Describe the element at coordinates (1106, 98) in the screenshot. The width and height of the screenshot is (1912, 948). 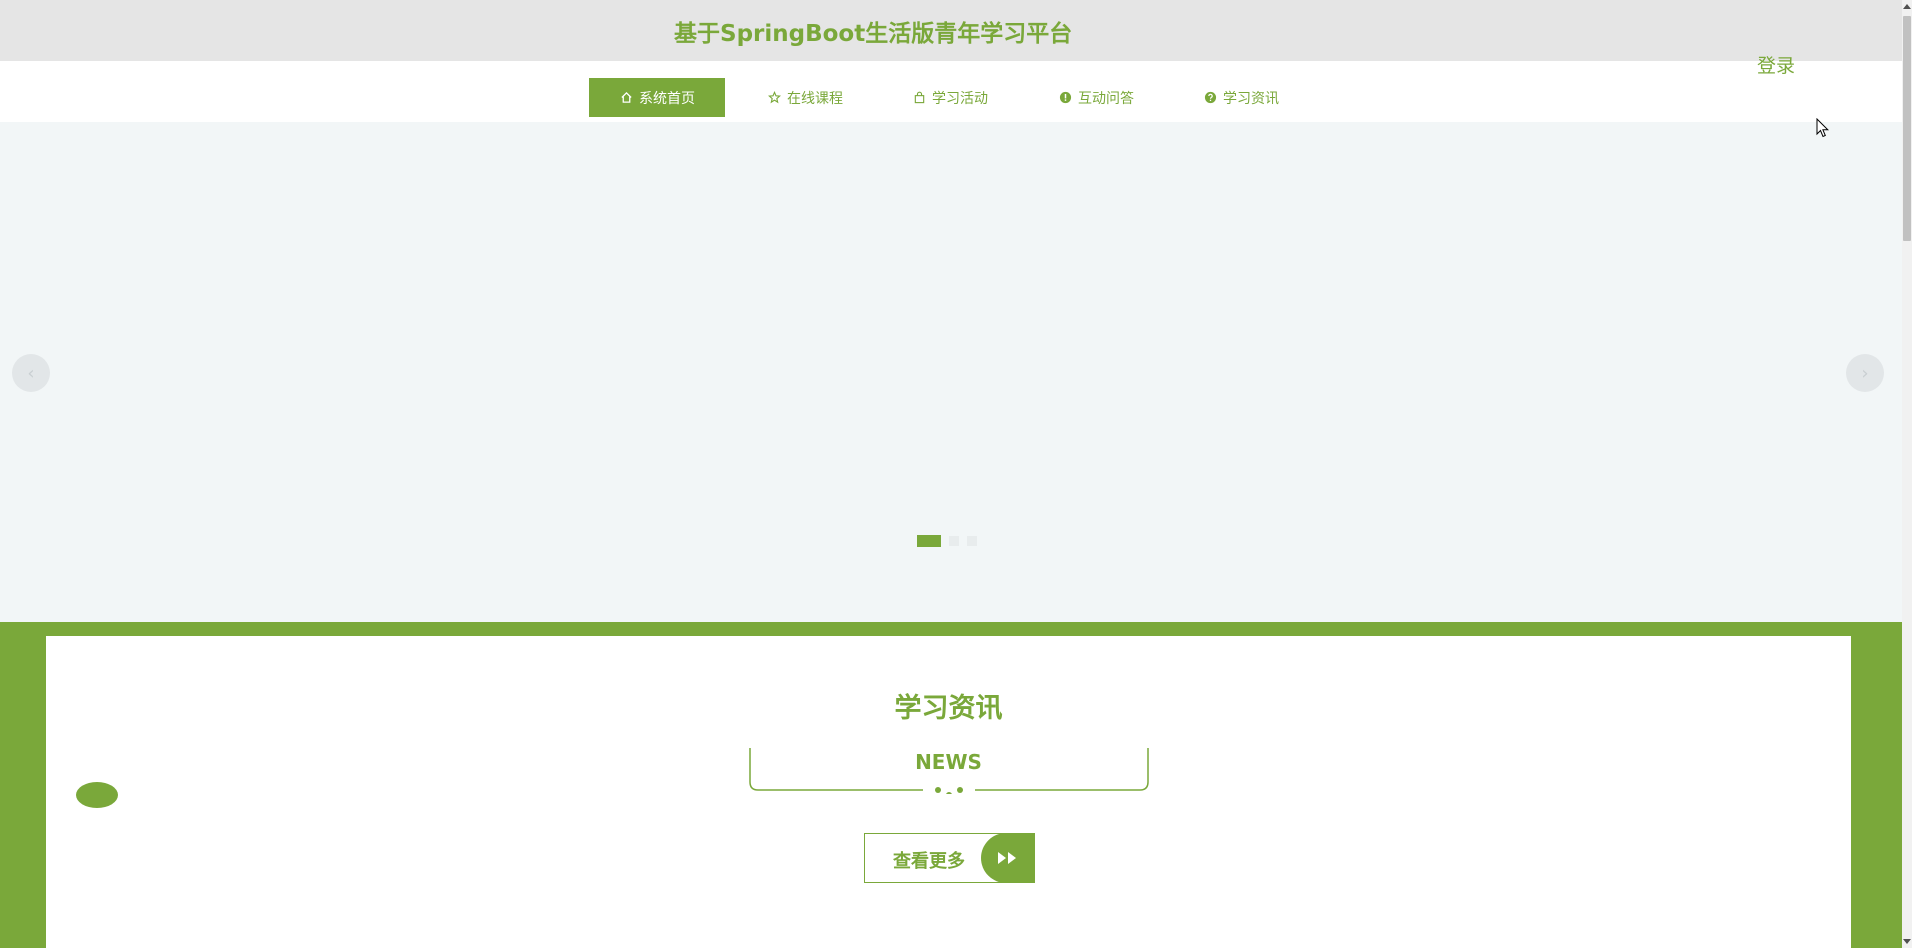
I see `nav-item-label: 互动问答` at that location.